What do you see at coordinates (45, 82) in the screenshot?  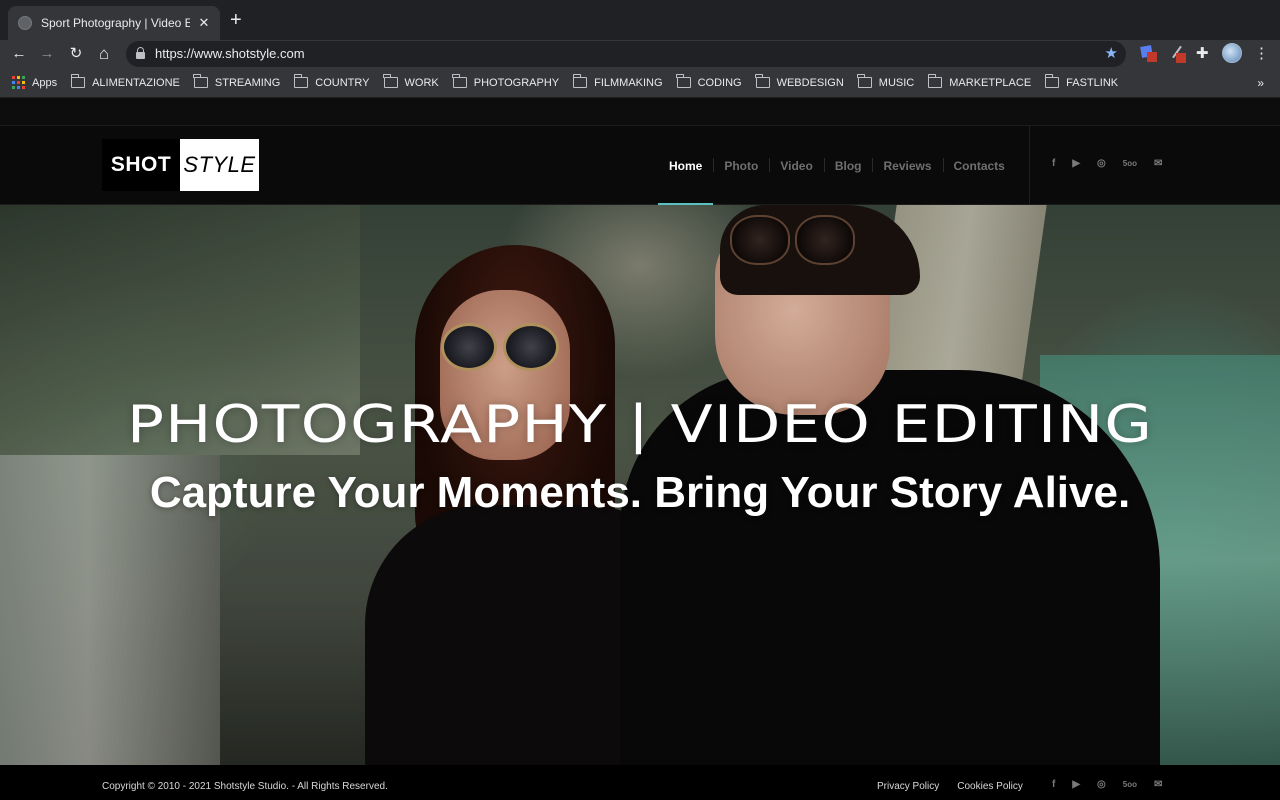 I see `bookmark-label: Apps` at bounding box center [45, 82].